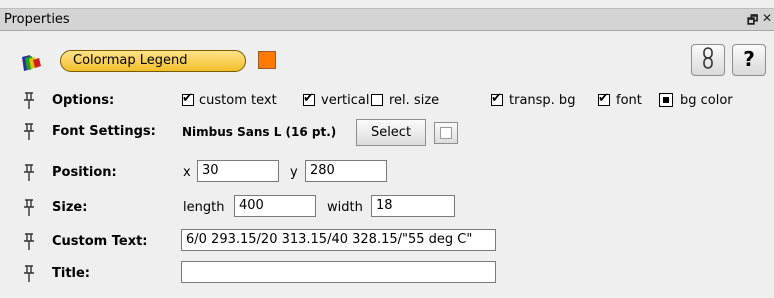 This screenshot has height=298, width=774. Describe the element at coordinates (345, 100) in the screenshot. I see `vertical-option-label: vertical` at that location.